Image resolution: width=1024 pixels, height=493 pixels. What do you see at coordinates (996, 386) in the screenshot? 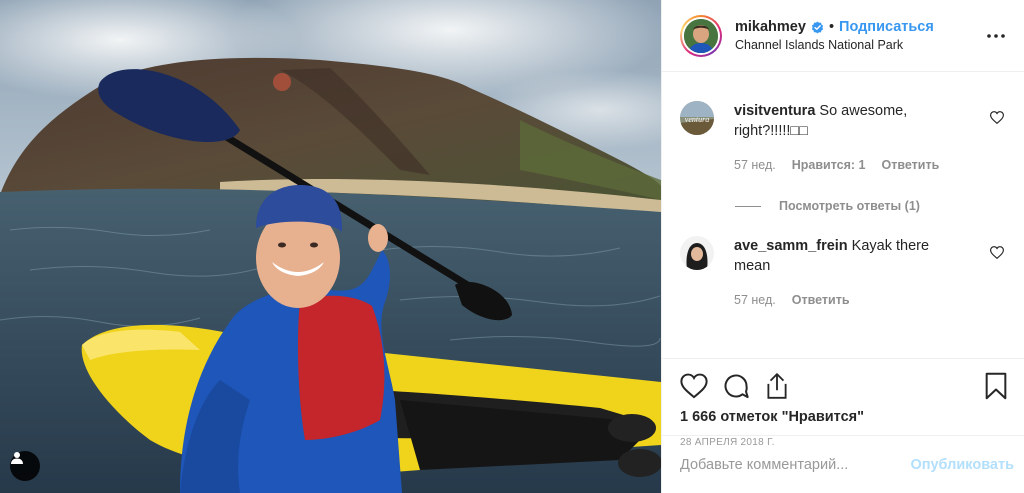
I see `bookmark-icon` at bounding box center [996, 386].